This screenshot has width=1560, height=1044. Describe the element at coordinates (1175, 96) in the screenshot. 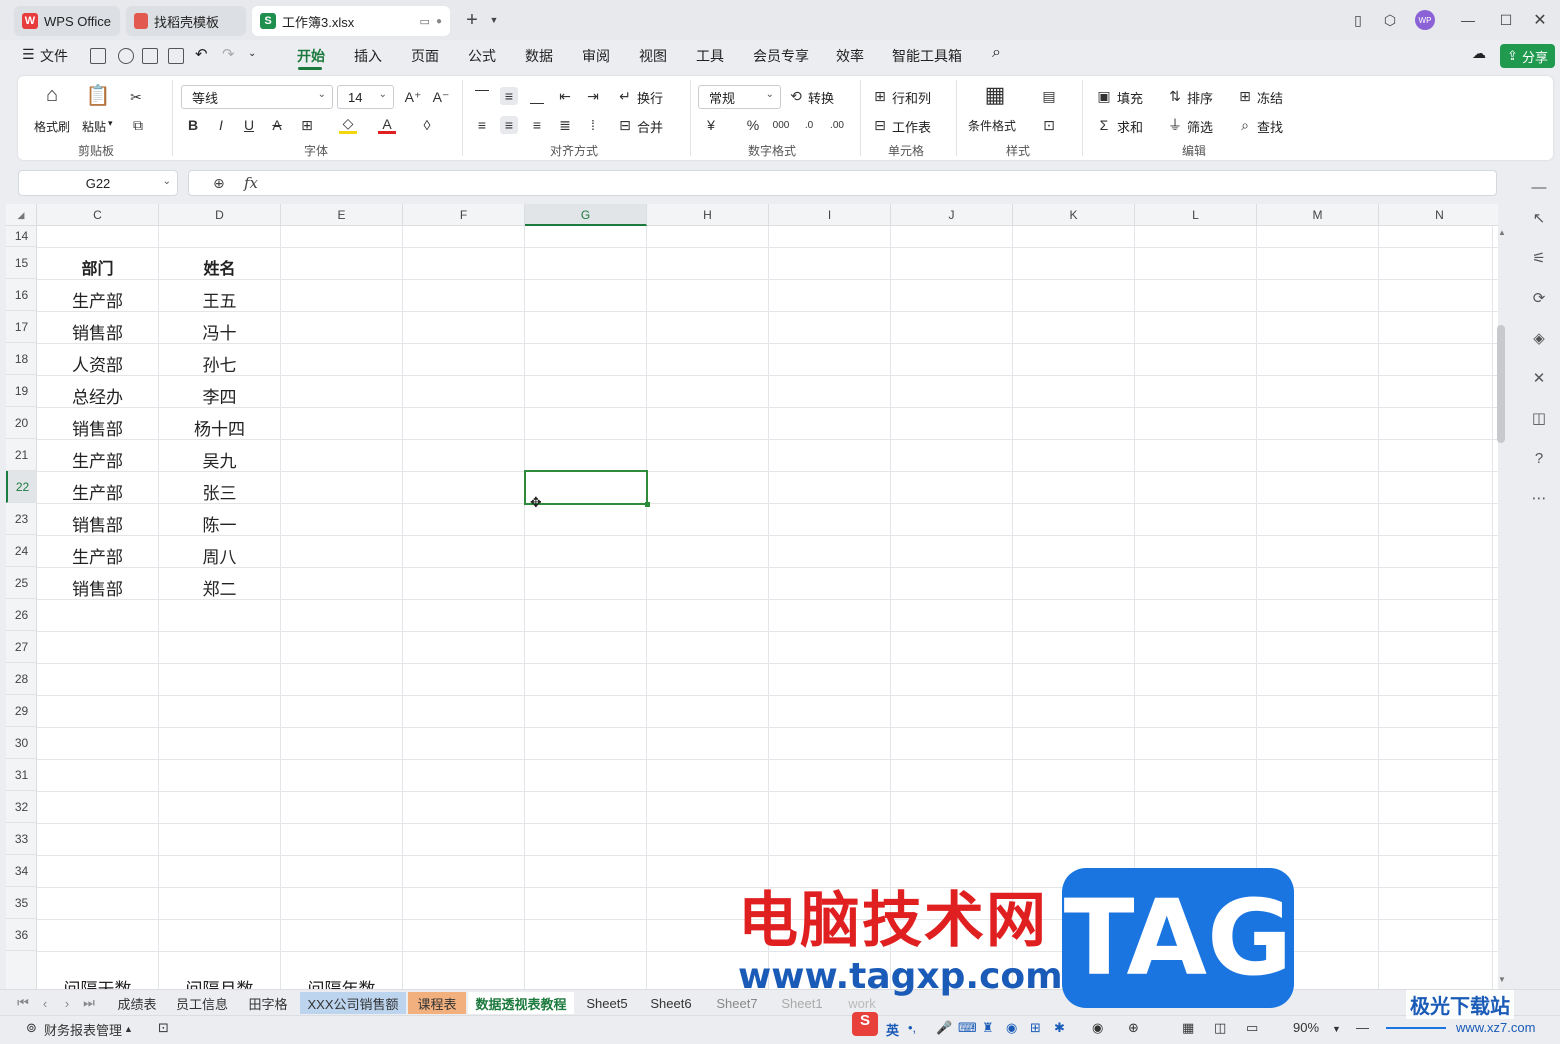

I see `sort-icon: ⇅` at that location.